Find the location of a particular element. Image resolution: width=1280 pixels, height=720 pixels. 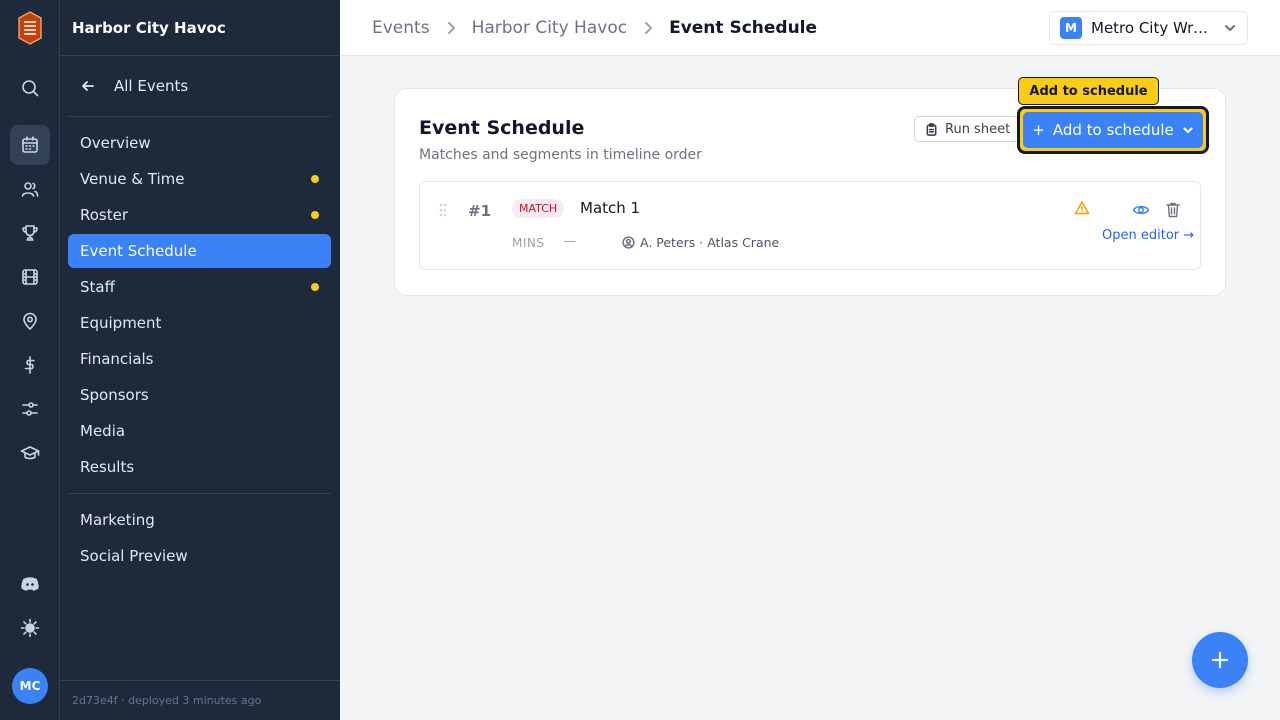

nav-label: Sponsors is located at coordinates (114, 395).